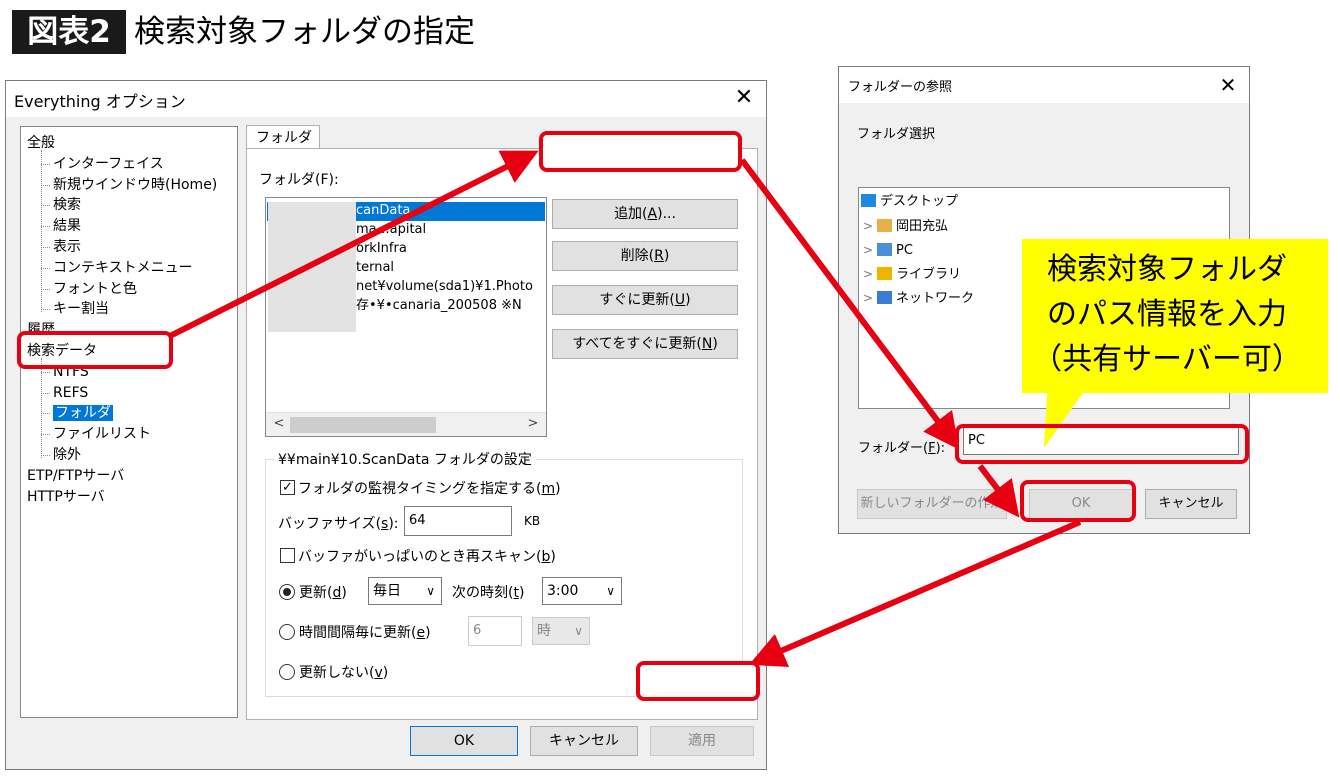 The image size is (1340, 779). What do you see at coordinates (1102, 444) in the screenshot?
I see `highlight-box-folder-input` at bounding box center [1102, 444].